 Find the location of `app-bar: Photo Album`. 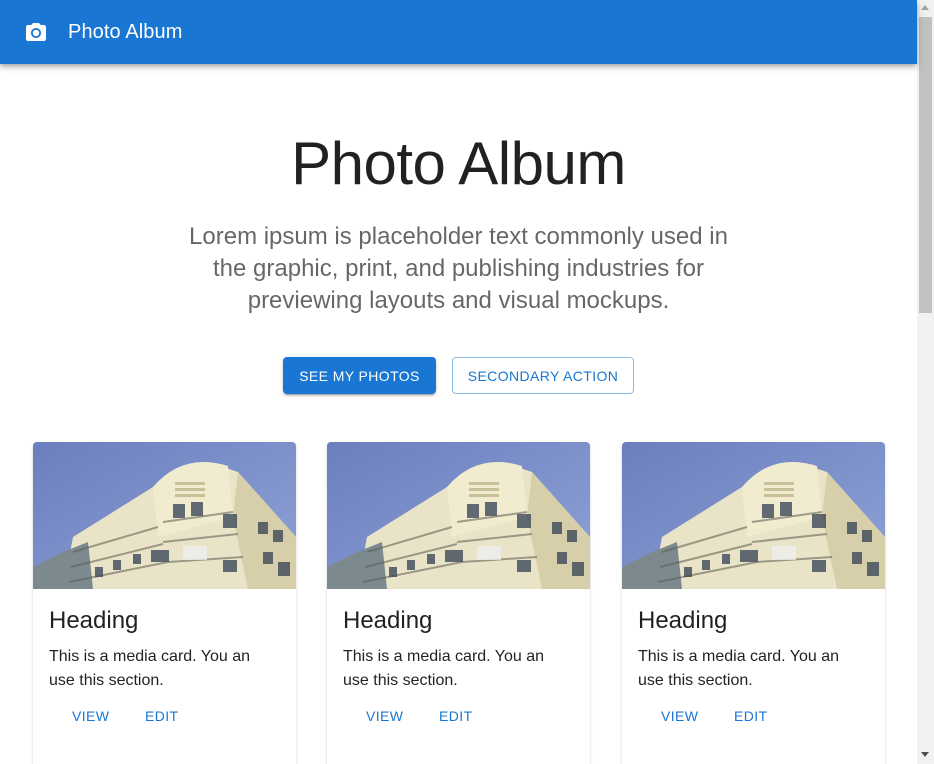

app-bar: Photo Album is located at coordinates (458, 32).